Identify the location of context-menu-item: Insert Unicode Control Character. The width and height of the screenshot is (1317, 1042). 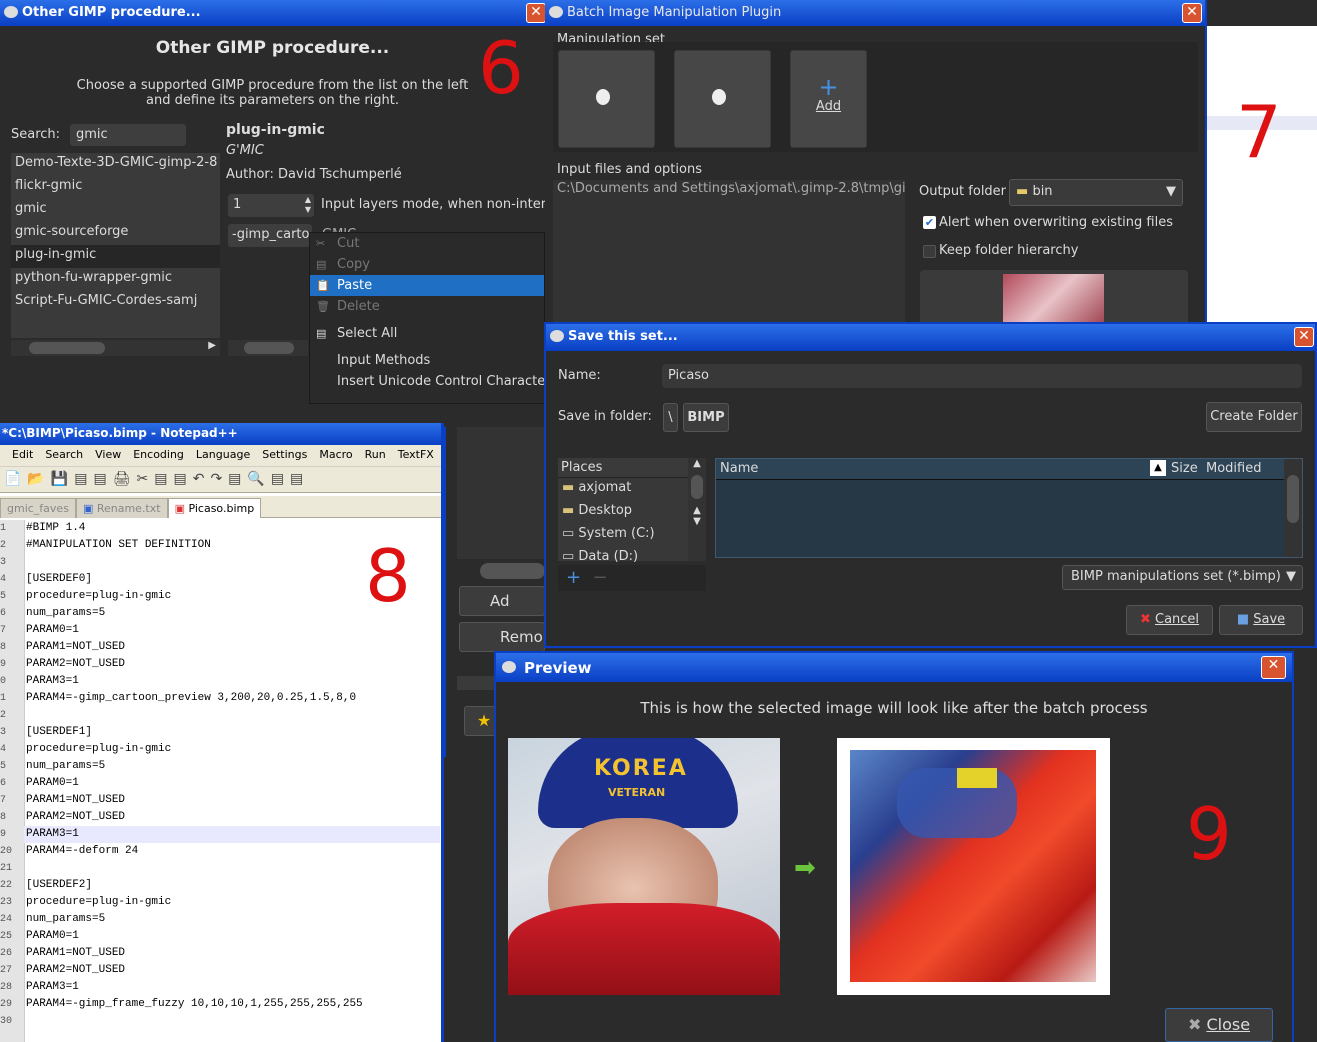
(430, 381).